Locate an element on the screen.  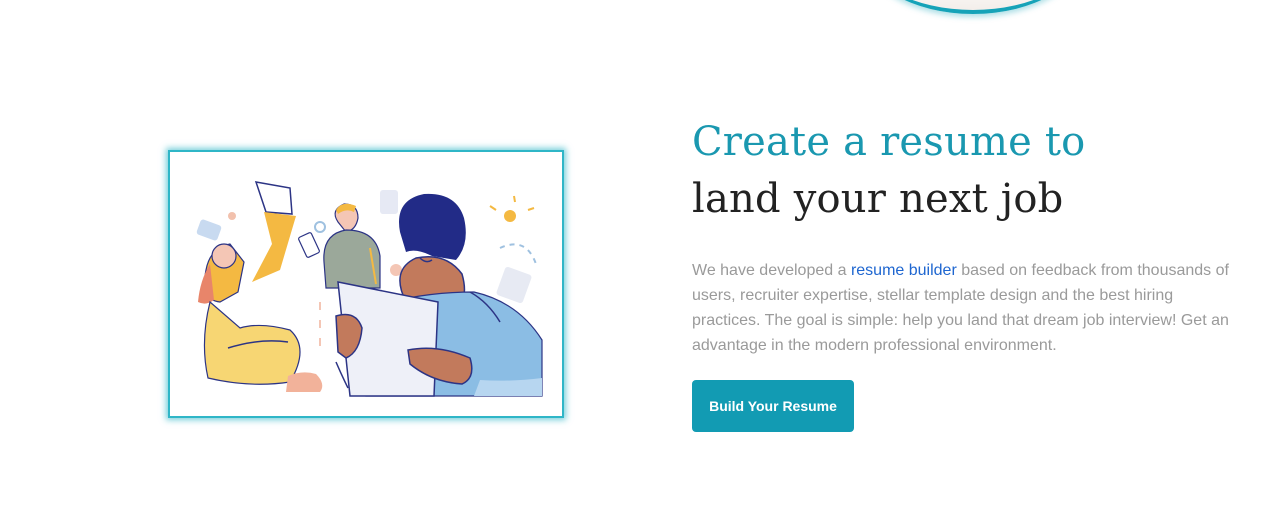
description-text-start: We have developed a is located at coordinates (771, 270).